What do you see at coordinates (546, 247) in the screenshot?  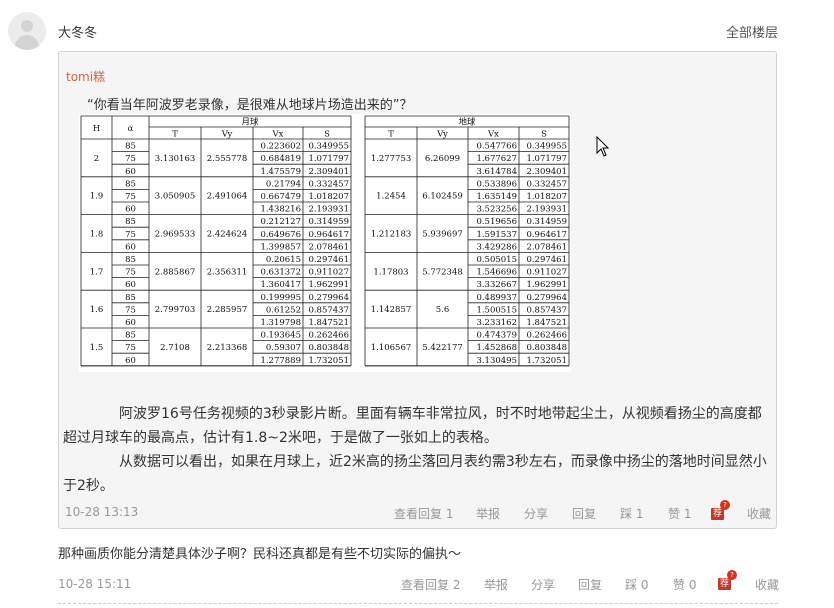 I see `cell-s-earth: 2.078461` at bounding box center [546, 247].